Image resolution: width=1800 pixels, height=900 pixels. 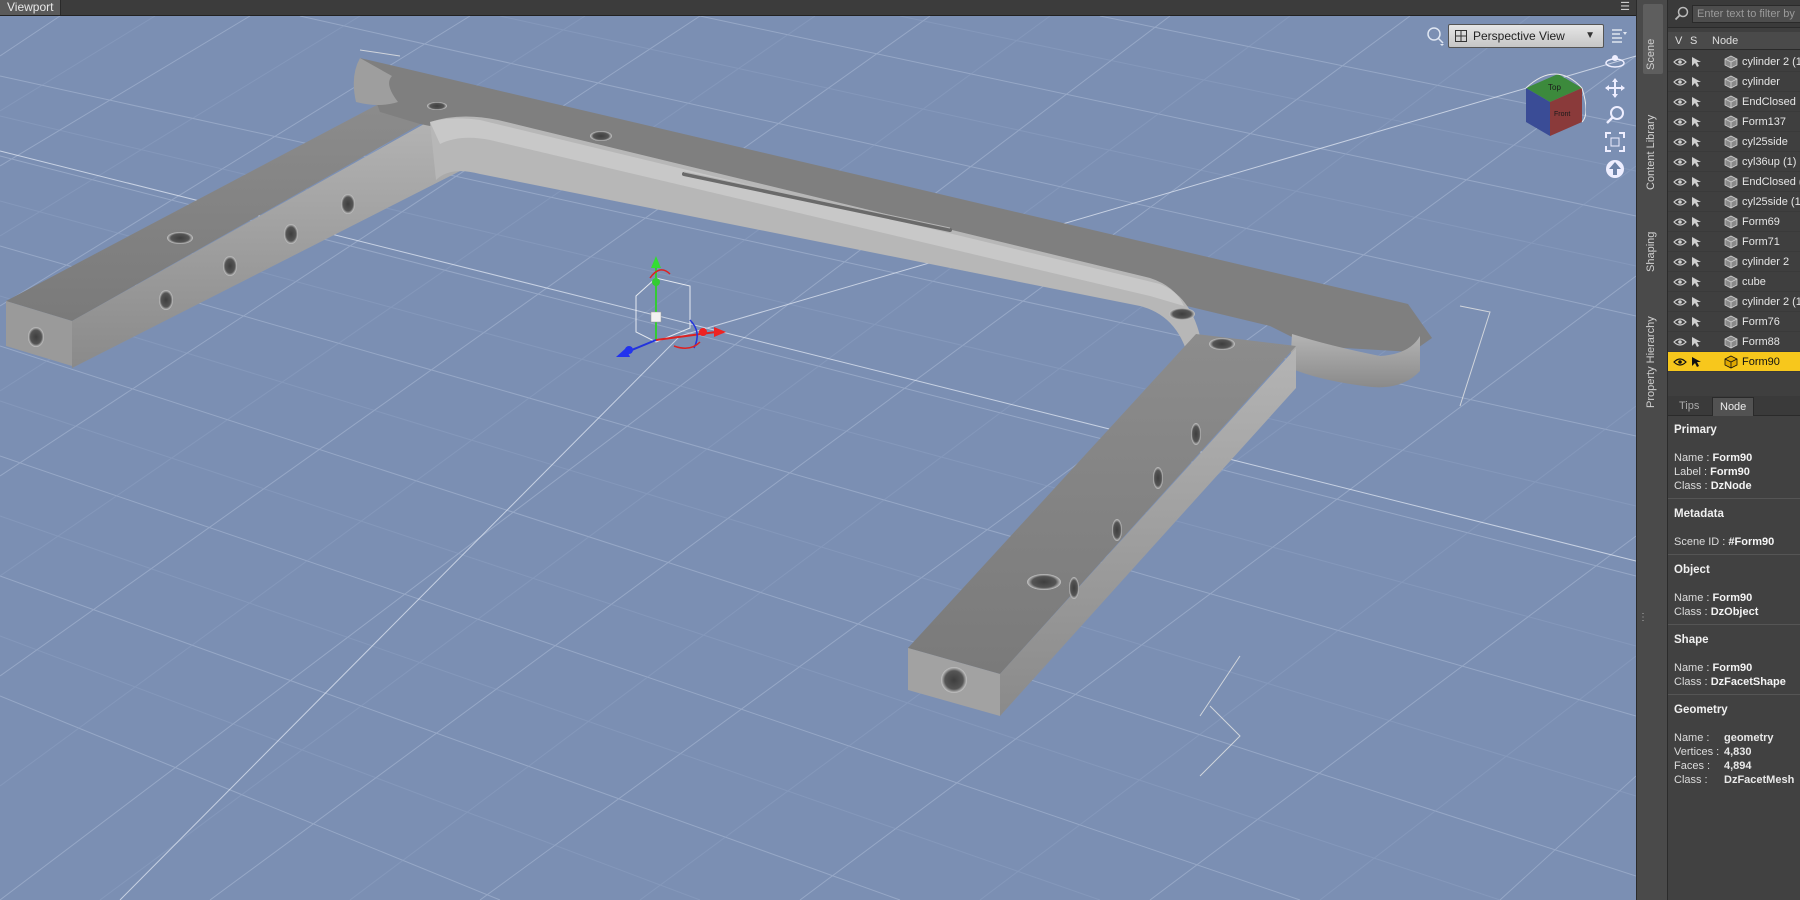 What do you see at coordinates (1734, 322) in the screenshot?
I see `node-row: Form76` at bounding box center [1734, 322].